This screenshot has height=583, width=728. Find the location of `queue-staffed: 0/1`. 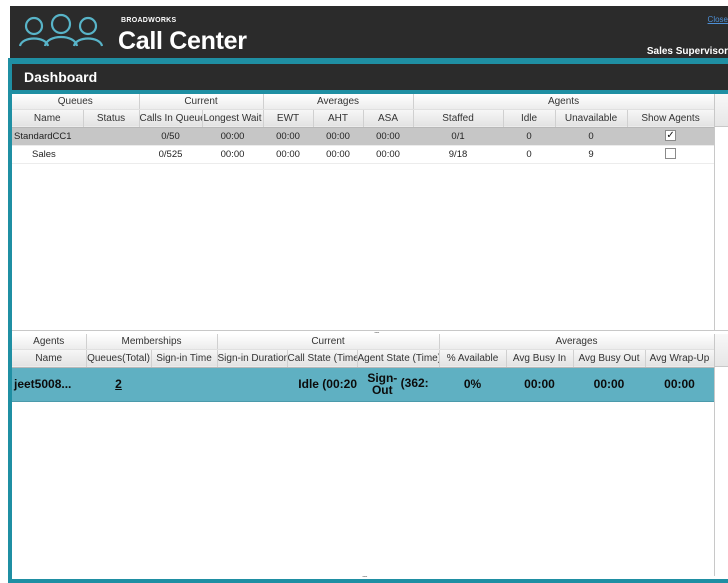

queue-staffed: 0/1 is located at coordinates (458, 136).